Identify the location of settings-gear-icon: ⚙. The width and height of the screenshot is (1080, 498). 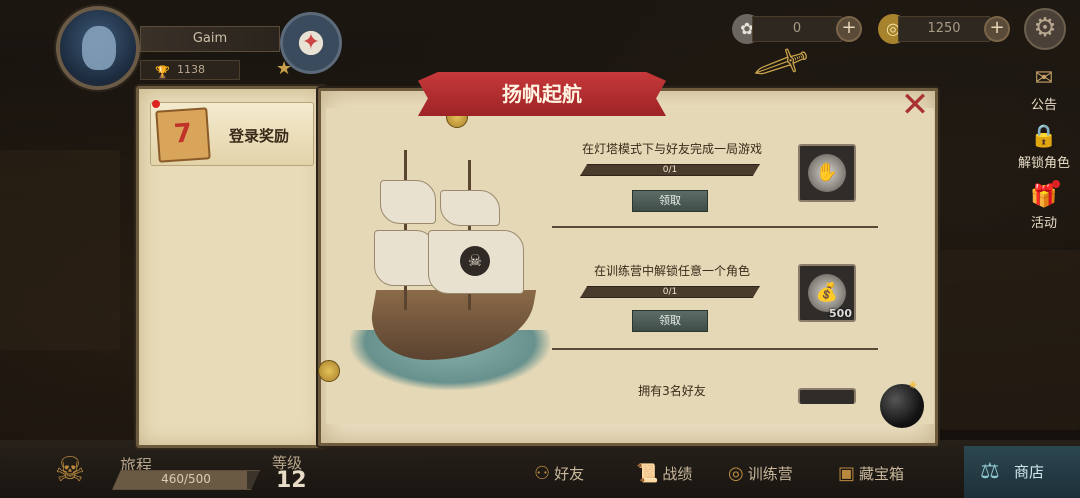
(1045, 29).